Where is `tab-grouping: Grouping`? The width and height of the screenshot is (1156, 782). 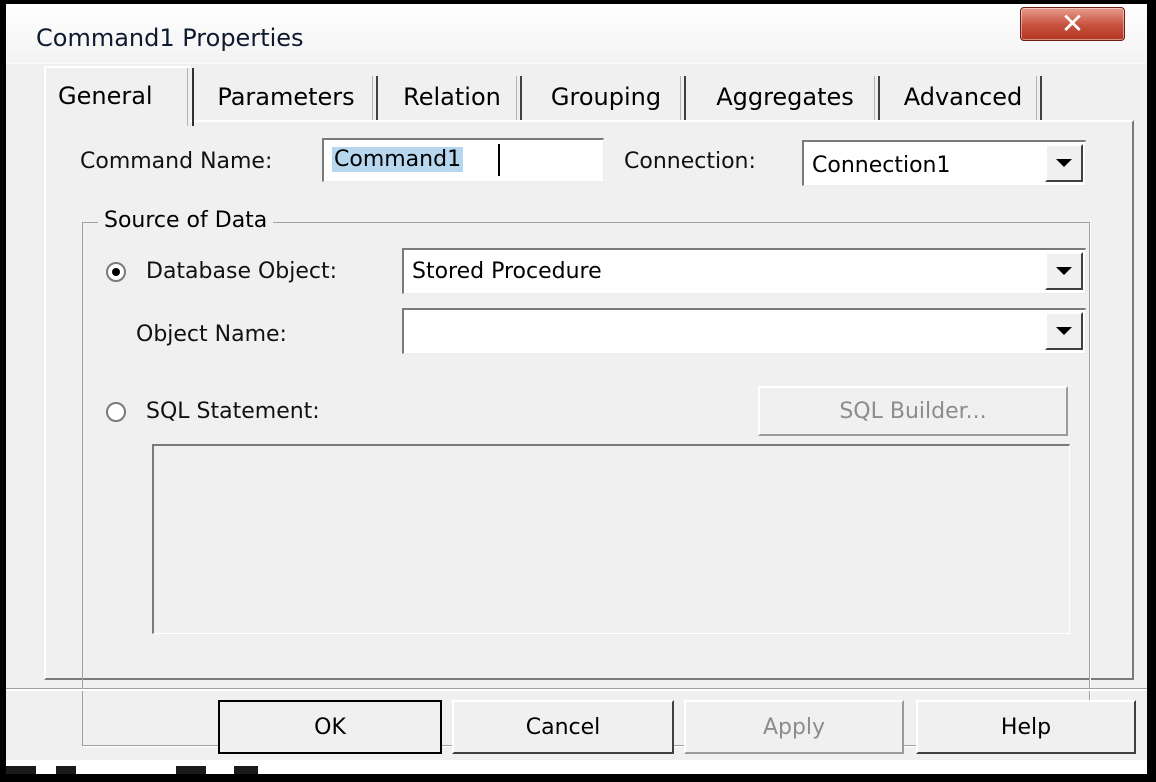 tab-grouping: Grouping is located at coordinates (606, 98).